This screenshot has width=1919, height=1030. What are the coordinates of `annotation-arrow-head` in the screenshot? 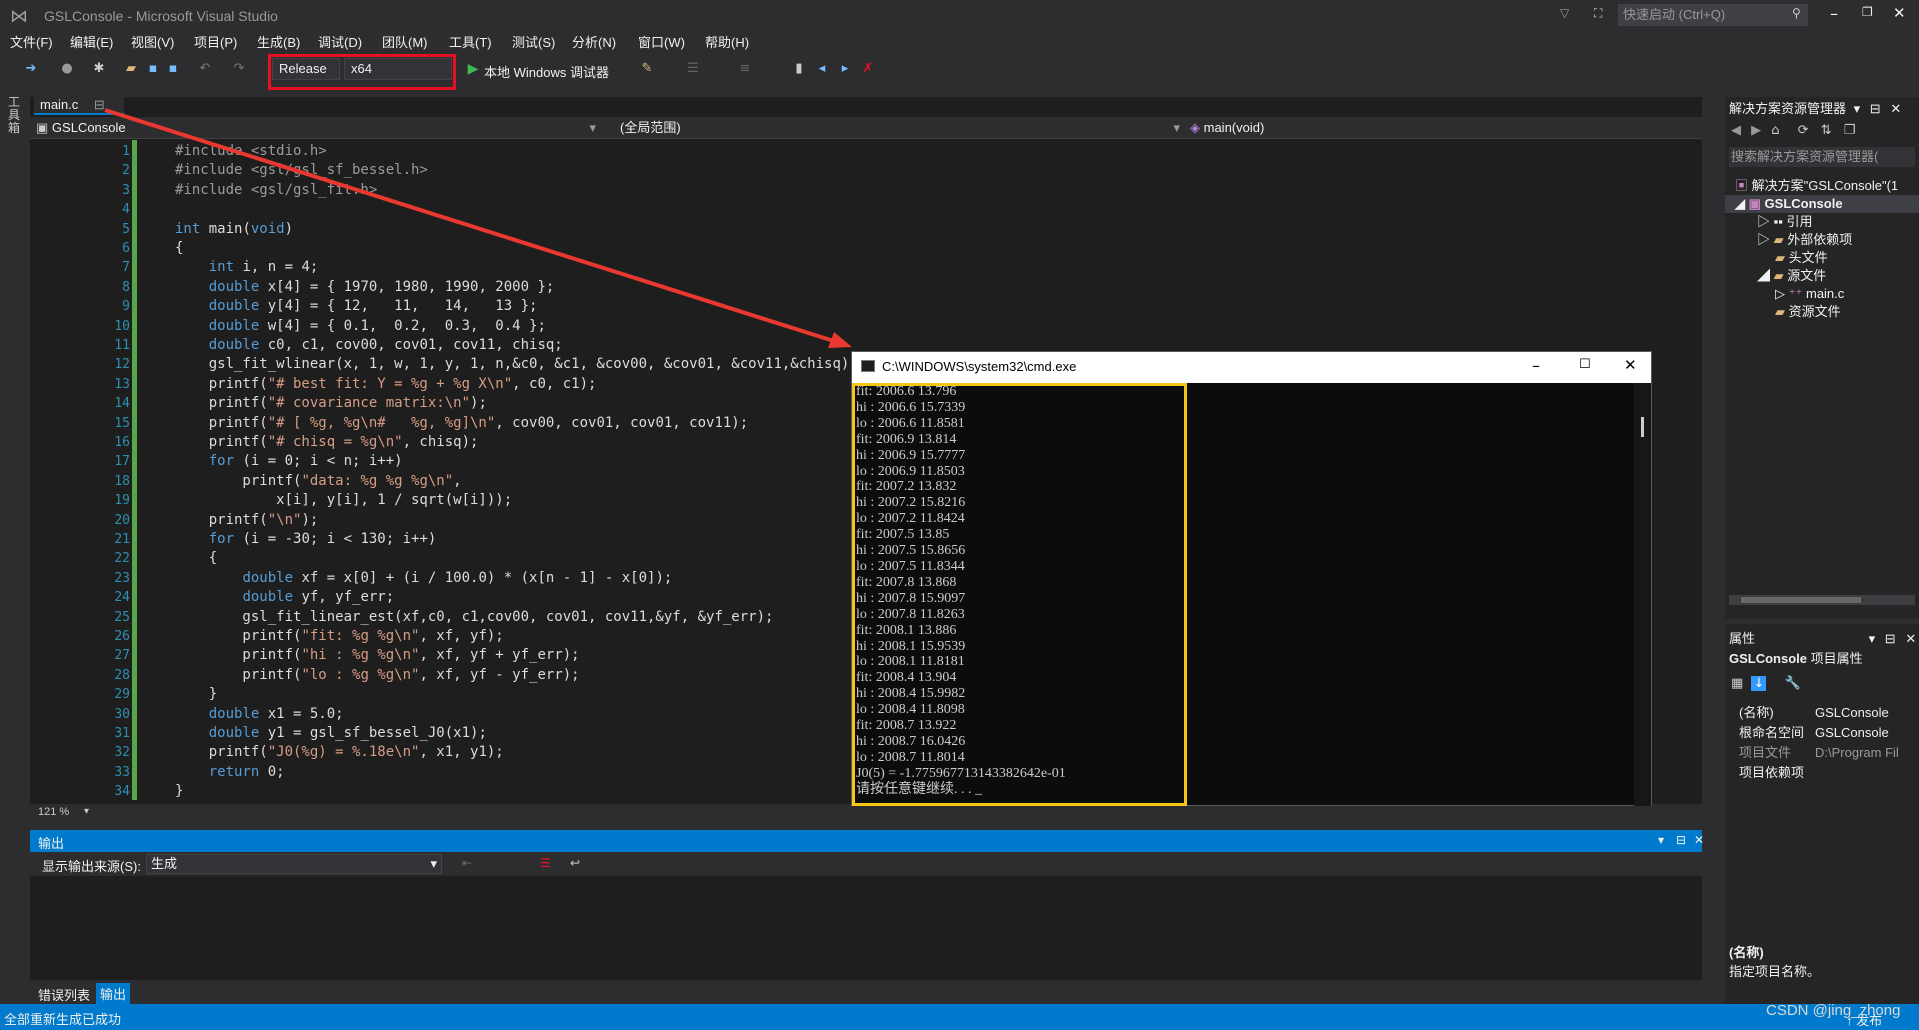 It's located at (840, 340).